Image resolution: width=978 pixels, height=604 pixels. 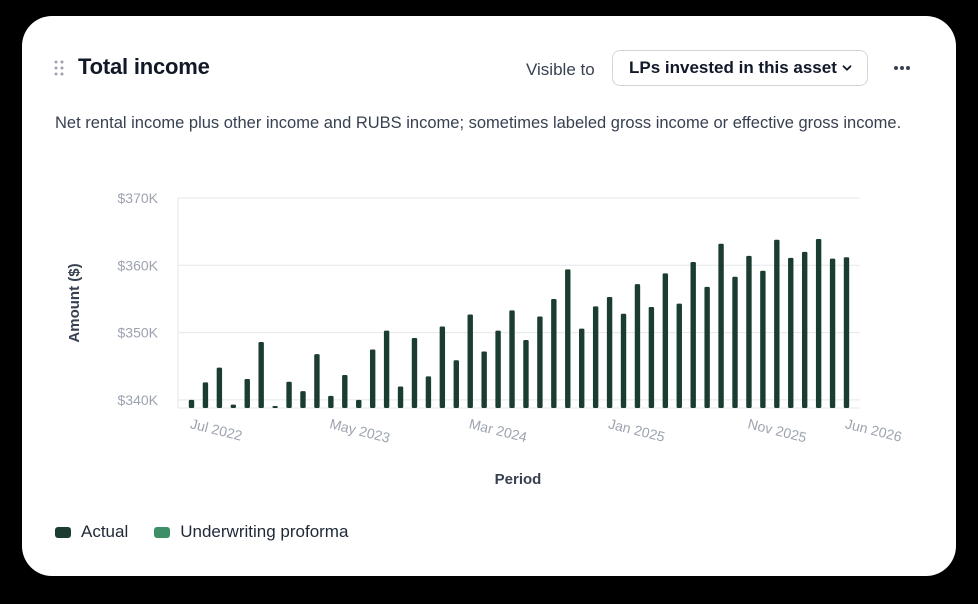 I want to click on legend-item-actual: Actual, so click(x=91, y=532).